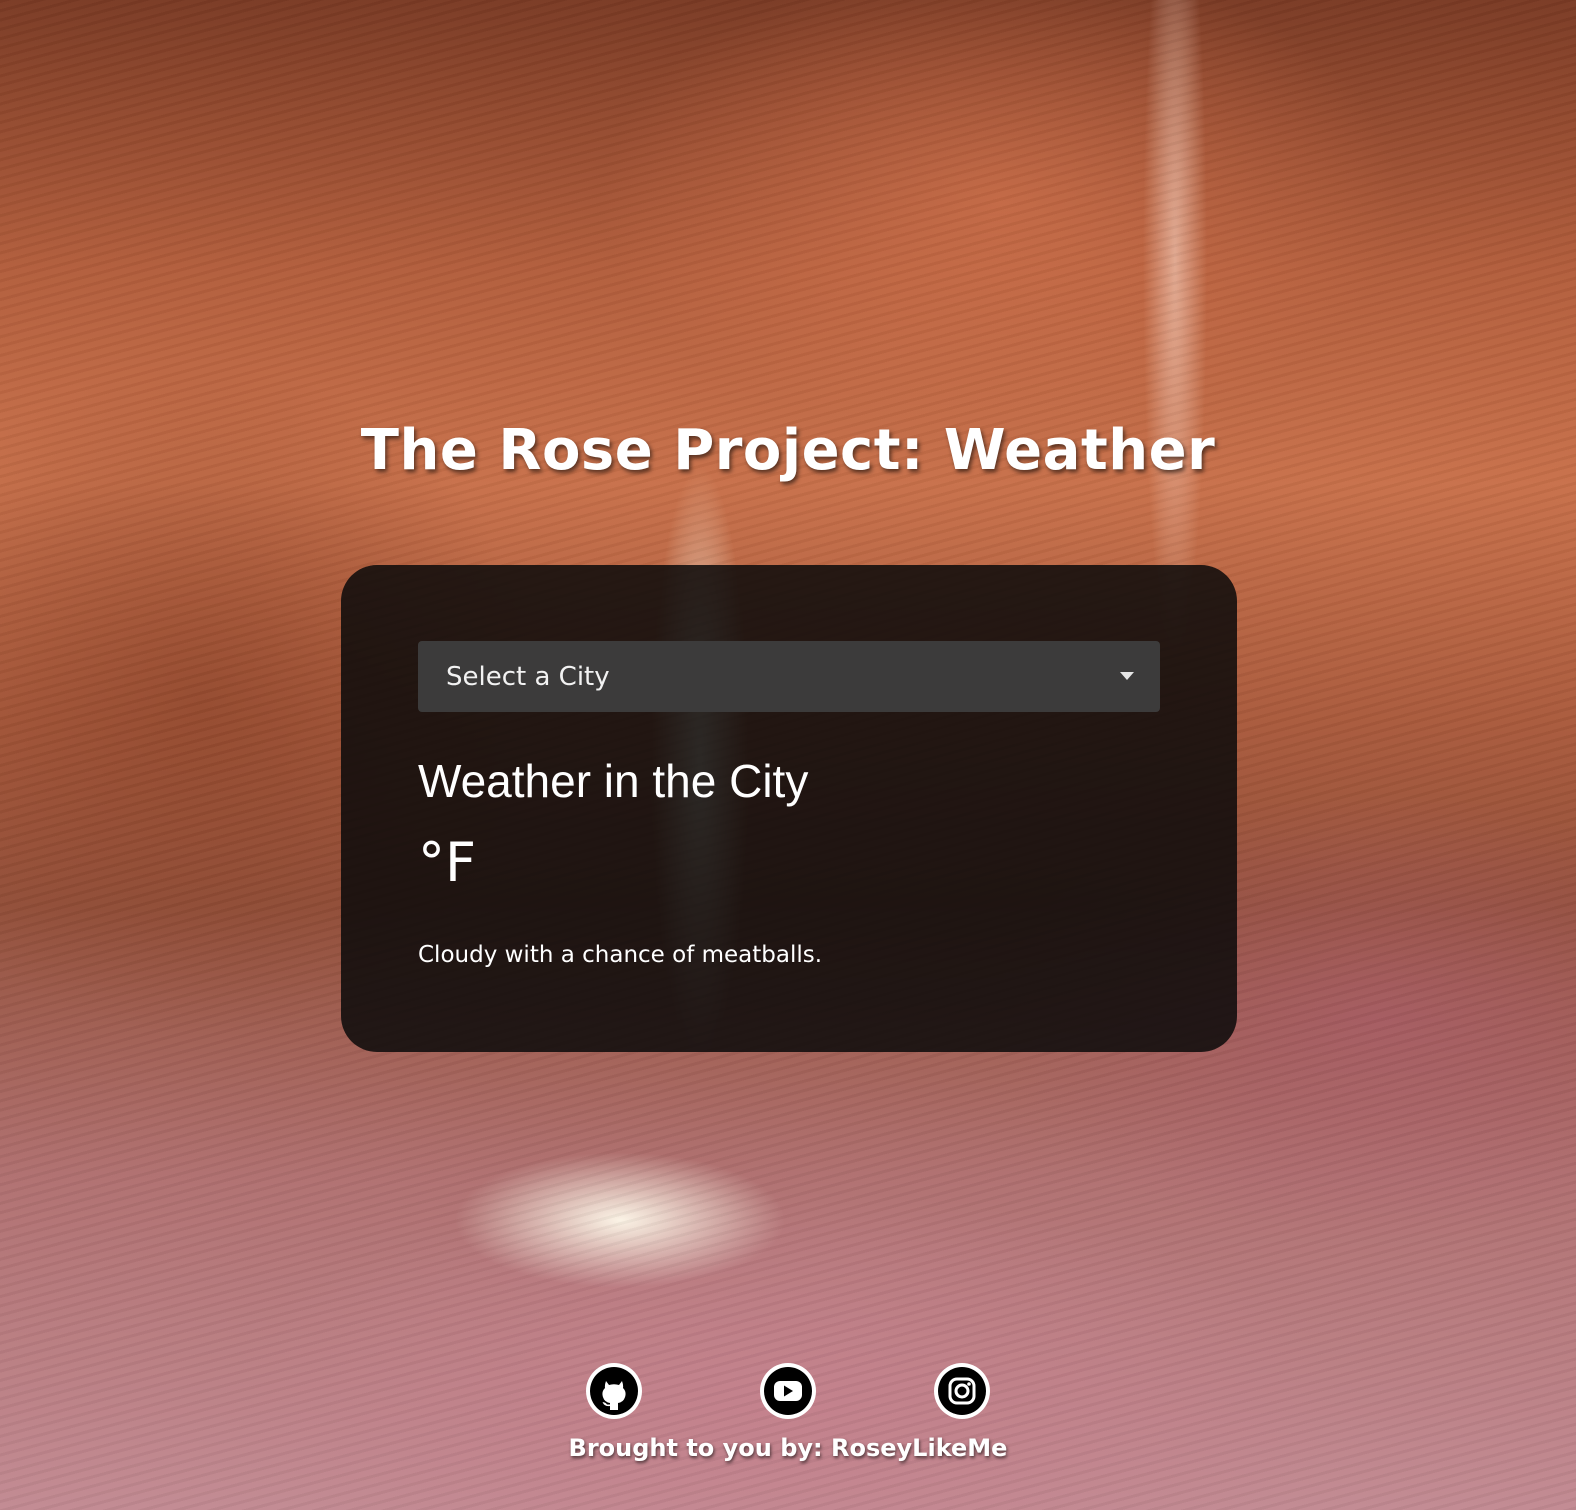  Describe the element at coordinates (789, 676) in the screenshot. I see `city-select: Select a City` at that location.